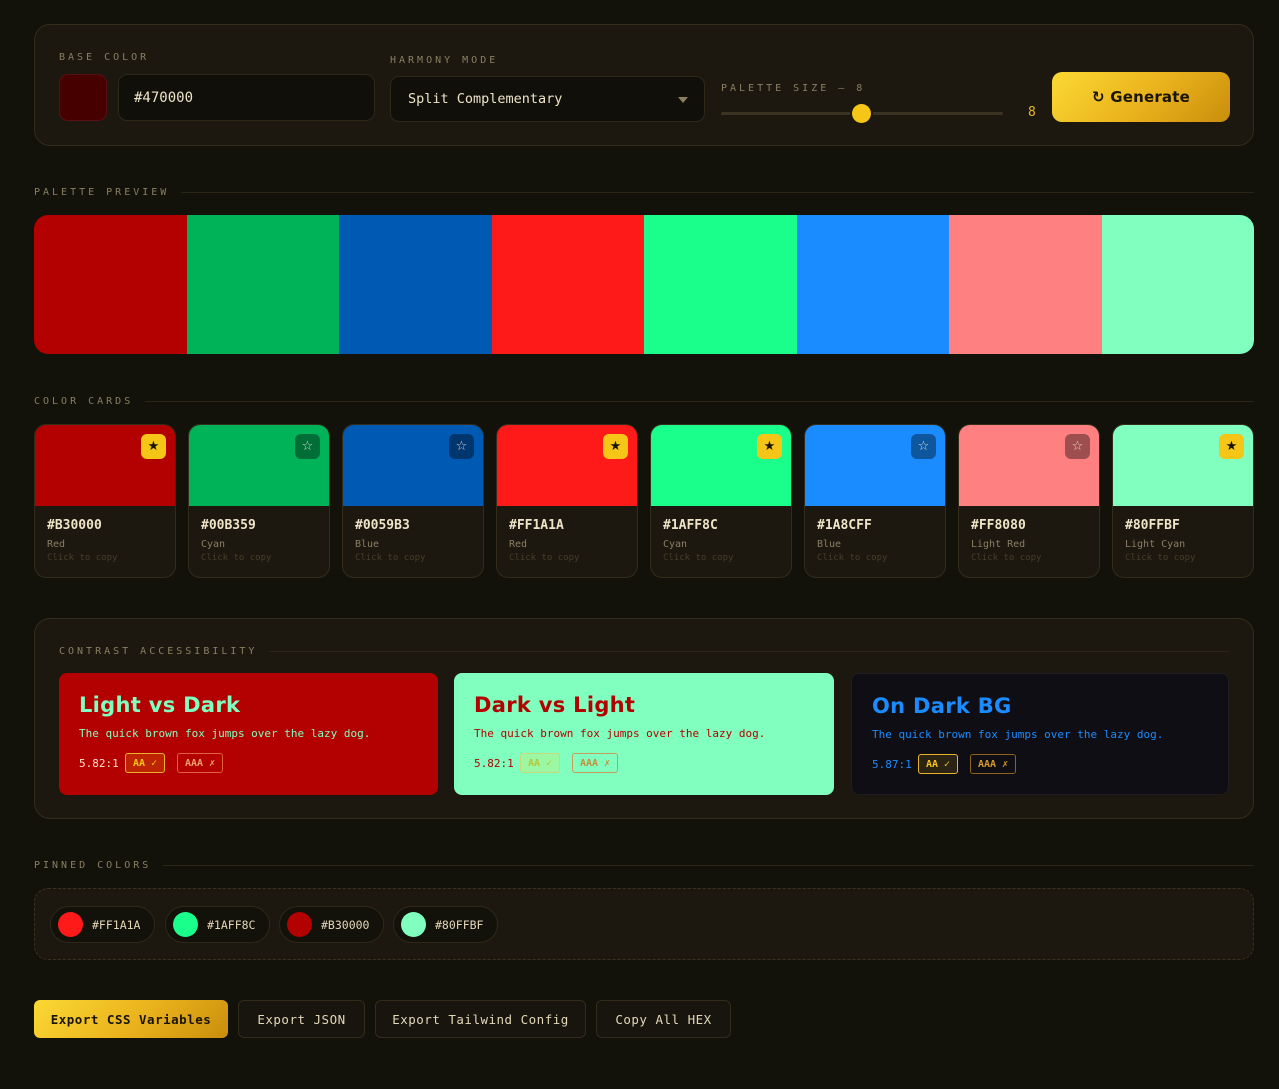 Image resolution: width=1279 pixels, height=1089 pixels. What do you see at coordinates (998, 544) in the screenshot?
I see `color-card-name: Light Red` at bounding box center [998, 544].